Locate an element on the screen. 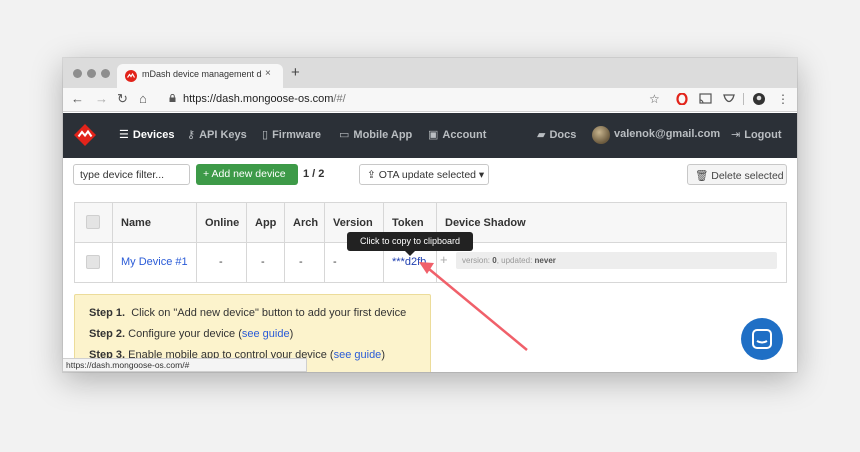  list-icon: ☰ is located at coordinates (124, 135).